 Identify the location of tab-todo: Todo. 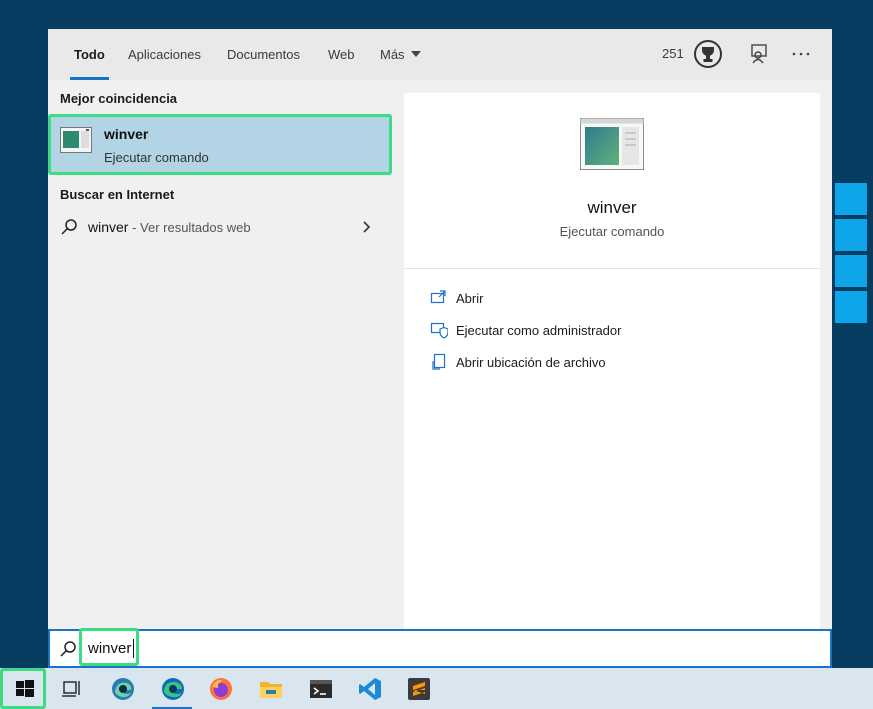
(89, 54).